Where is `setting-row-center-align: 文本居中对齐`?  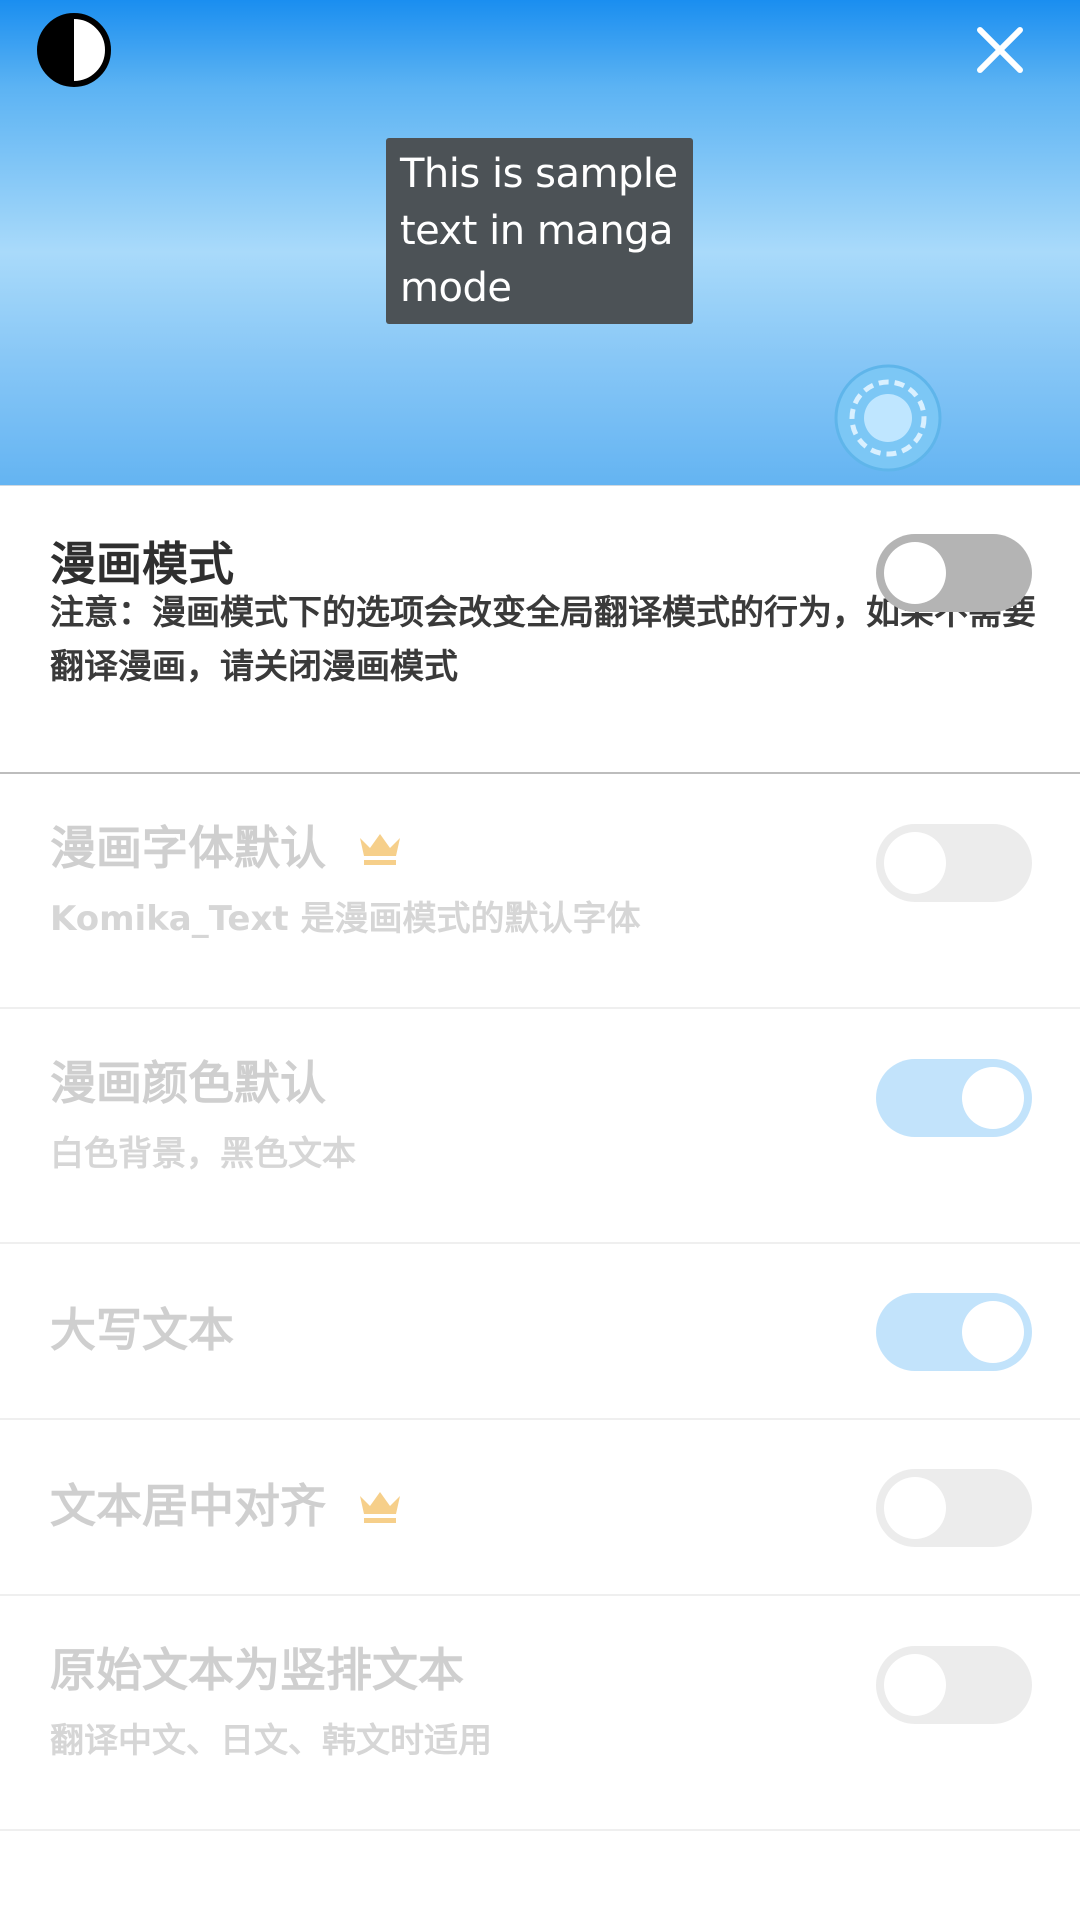
setting-row-center-align: 文本居中对齐 is located at coordinates (540, 1508).